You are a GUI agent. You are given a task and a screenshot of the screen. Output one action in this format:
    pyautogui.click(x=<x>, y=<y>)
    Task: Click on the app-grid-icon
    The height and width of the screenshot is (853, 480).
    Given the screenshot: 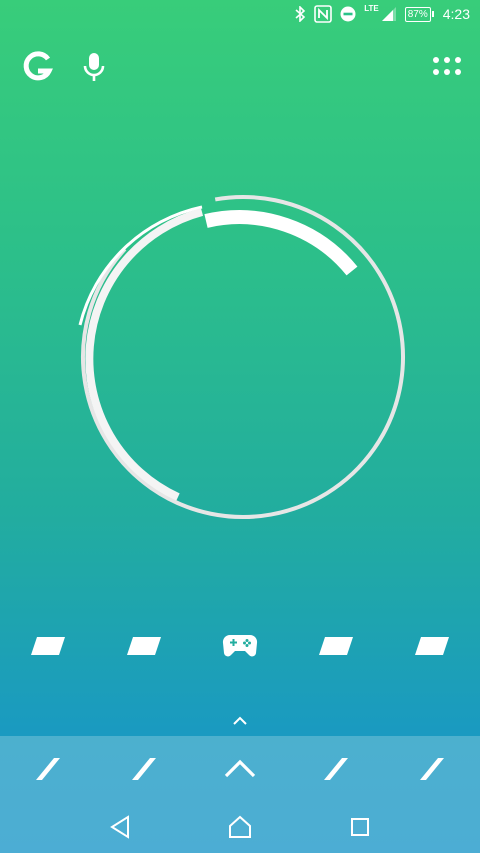 What is the action you would take?
    pyautogui.click(x=447, y=66)
    